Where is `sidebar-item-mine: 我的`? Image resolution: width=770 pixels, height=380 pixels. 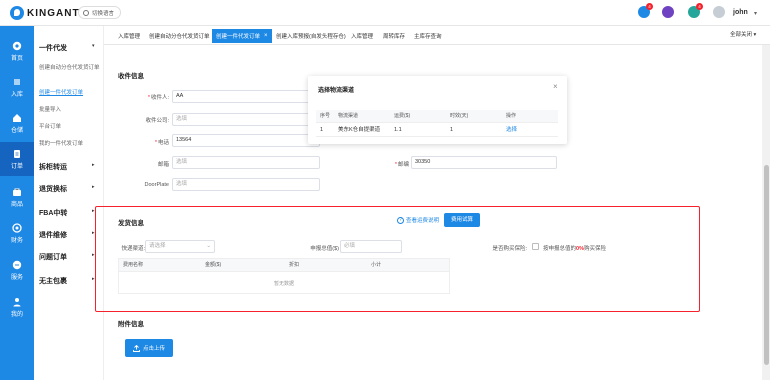
sidebar-item-mine: 我的 is located at coordinates (17, 307).